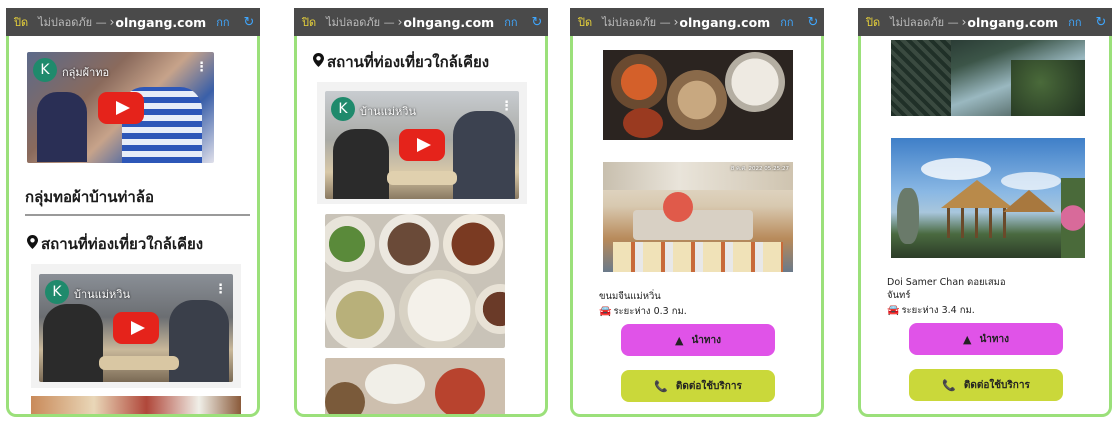  What do you see at coordinates (137, 215) in the screenshot?
I see `divider` at bounding box center [137, 215].